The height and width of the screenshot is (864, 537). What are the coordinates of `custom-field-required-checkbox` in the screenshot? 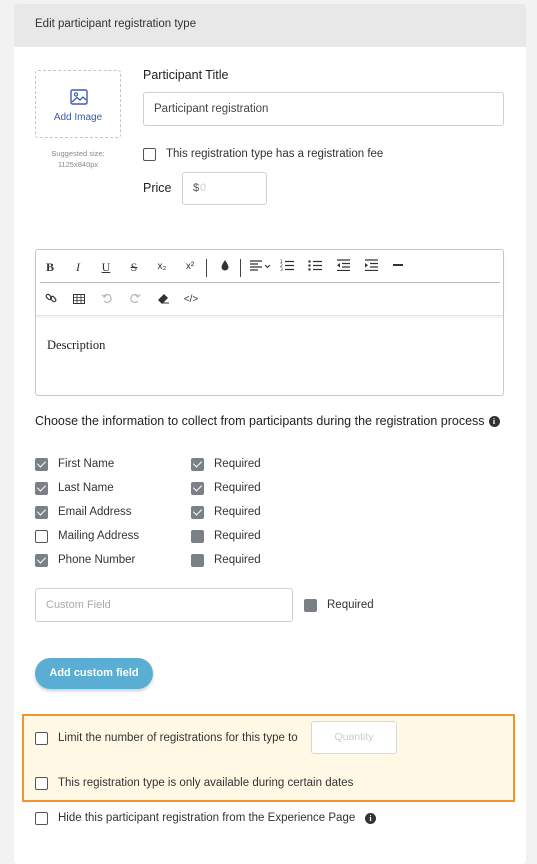 It's located at (310, 605).